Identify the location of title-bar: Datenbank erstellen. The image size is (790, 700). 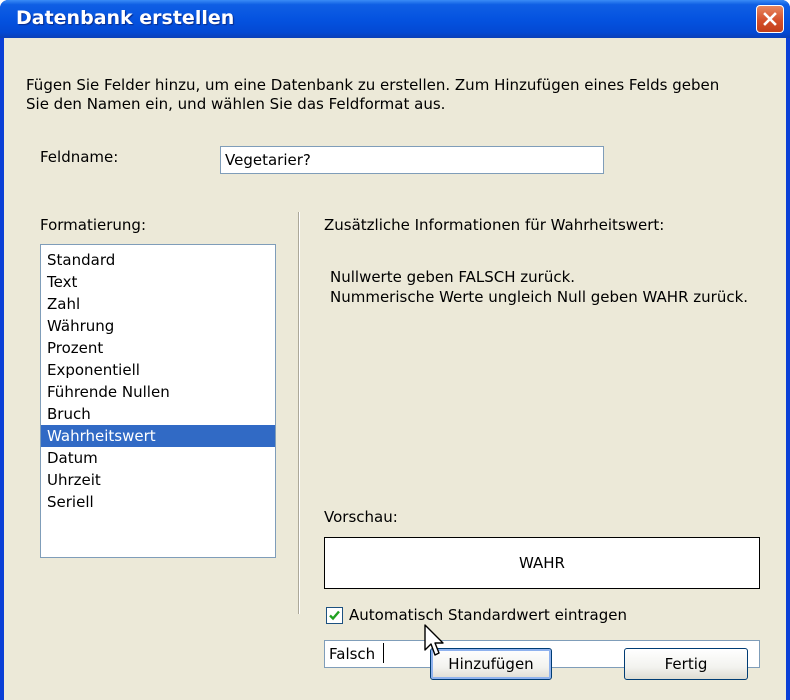
(395, 19).